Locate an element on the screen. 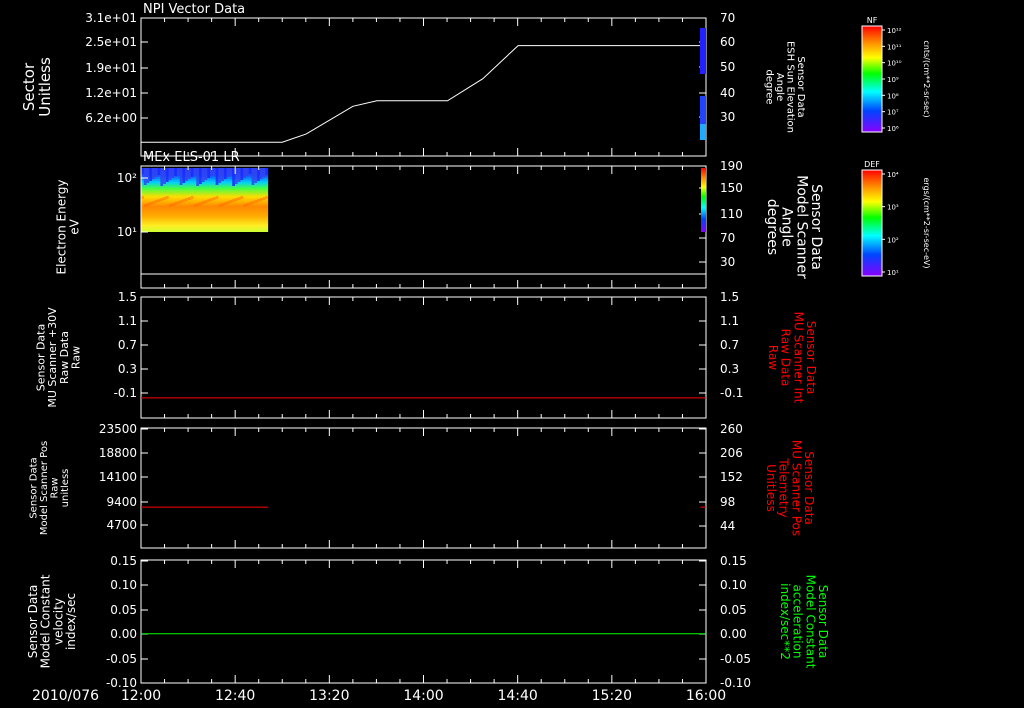 This screenshot has height=708, width=1024. y-right-tick-label: 150 is located at coordinates (731, 188).